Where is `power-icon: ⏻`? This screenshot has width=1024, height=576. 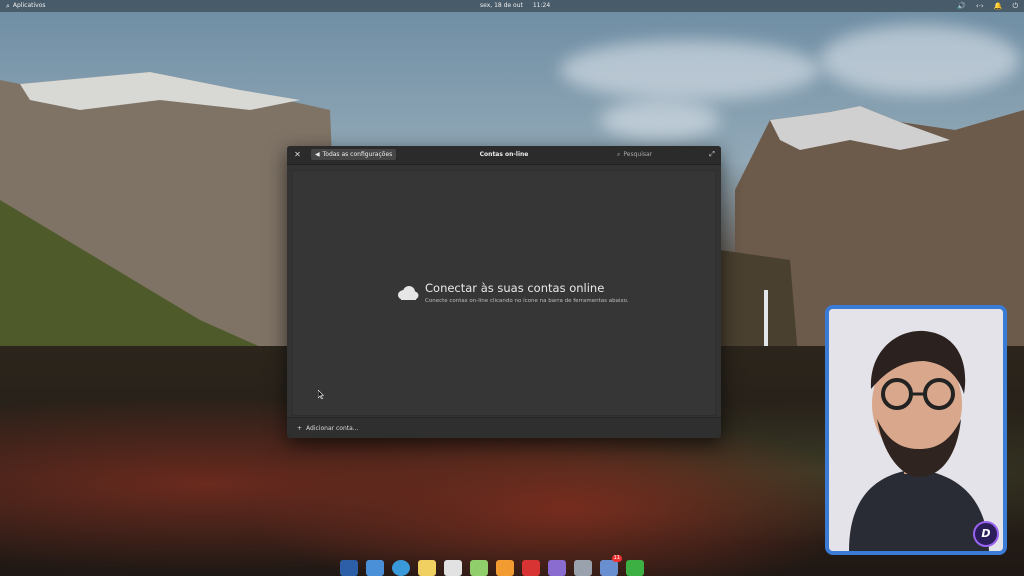
power-icon: ⏻ is located at coordinates (1015, 6).